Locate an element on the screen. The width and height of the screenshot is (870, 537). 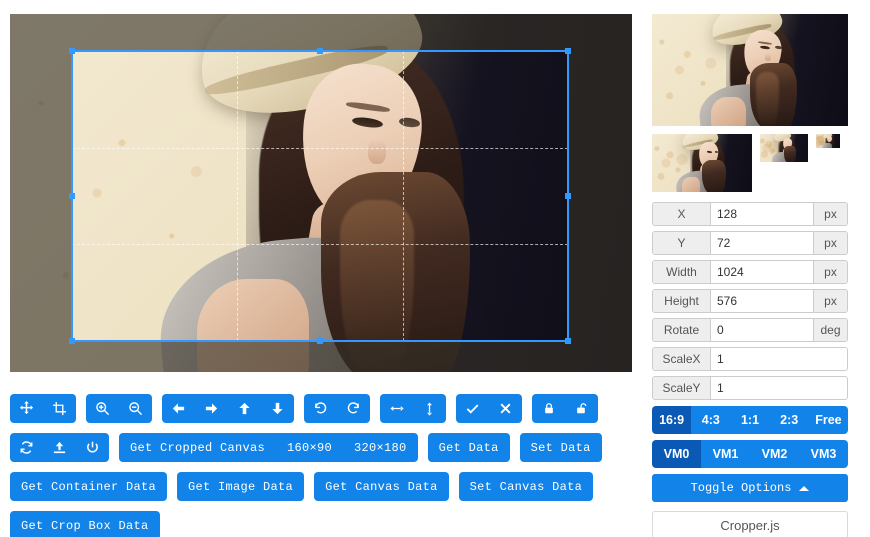
y-field-input is located at coordinates (762, 243).